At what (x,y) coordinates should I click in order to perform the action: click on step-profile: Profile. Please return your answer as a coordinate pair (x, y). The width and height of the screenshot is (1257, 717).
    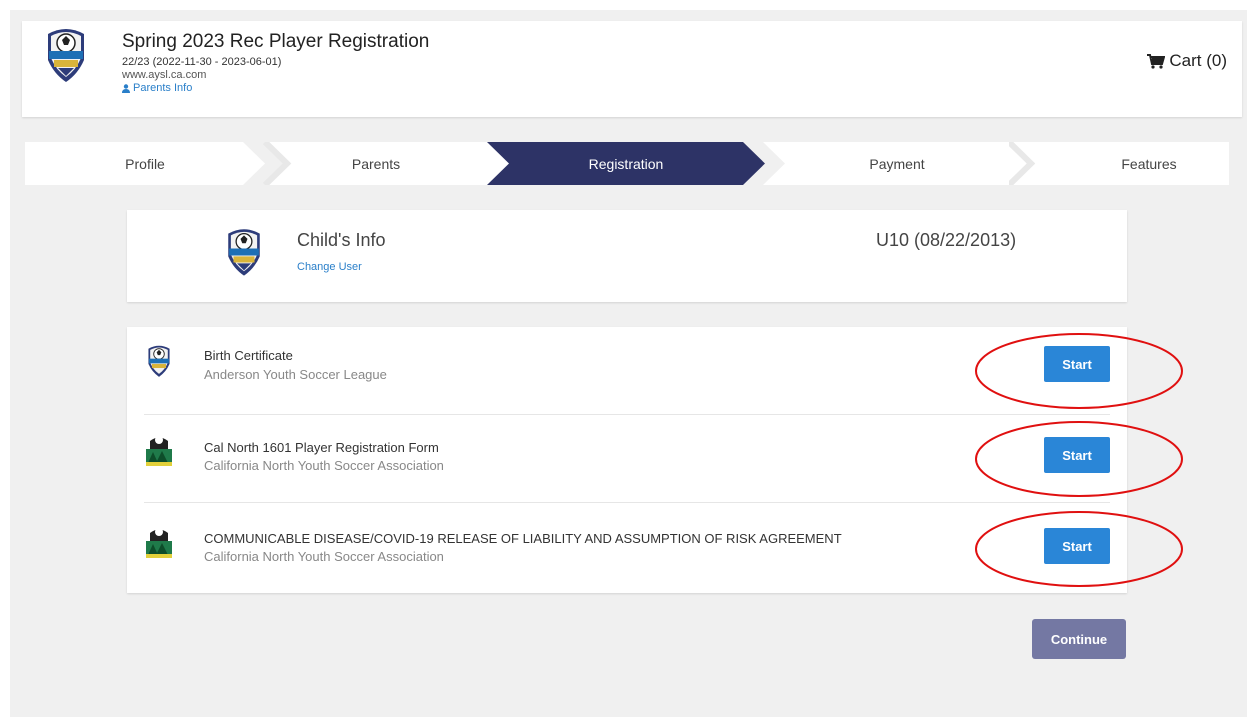
    Looking at the image, I should click on (145, 163).